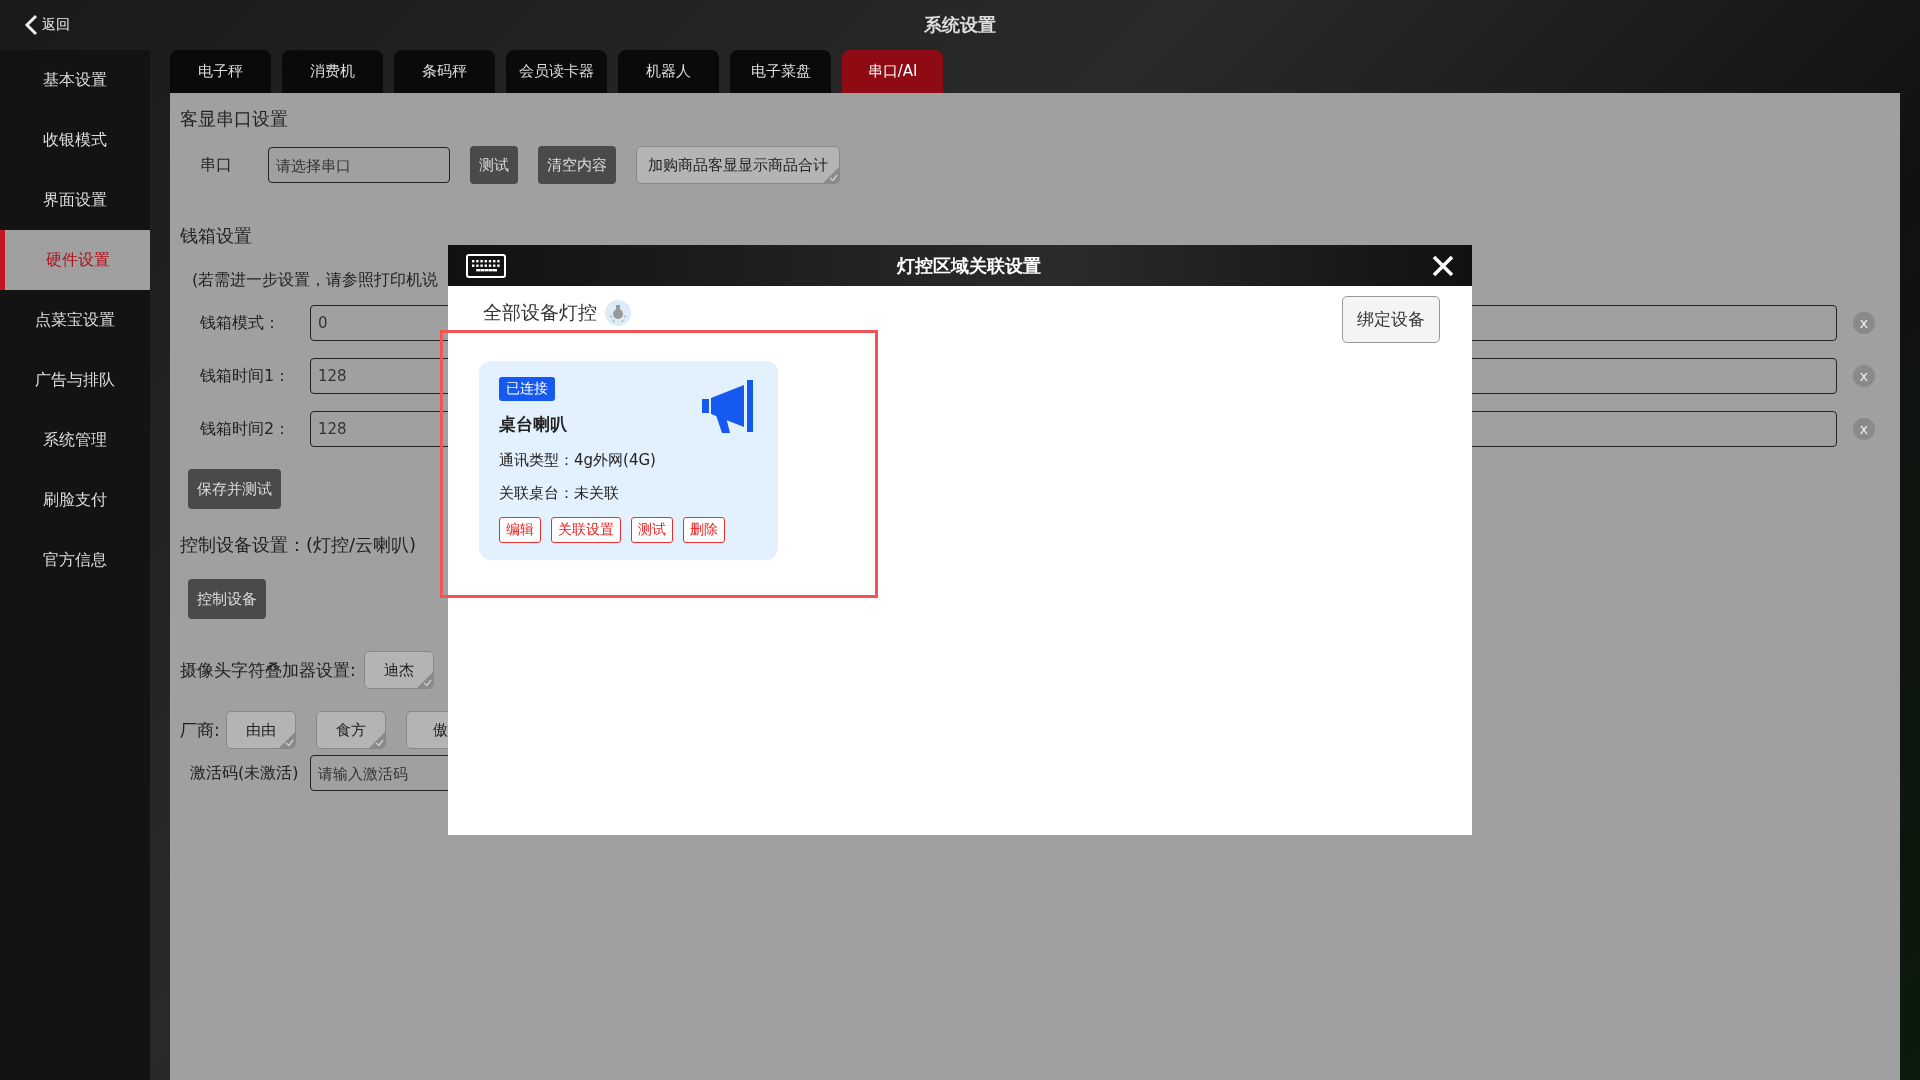  What do you see at coordinates (1391, 319) in the screenshot?
I see `bind-button: 绑定设备` at bounding box center [1391, 319].